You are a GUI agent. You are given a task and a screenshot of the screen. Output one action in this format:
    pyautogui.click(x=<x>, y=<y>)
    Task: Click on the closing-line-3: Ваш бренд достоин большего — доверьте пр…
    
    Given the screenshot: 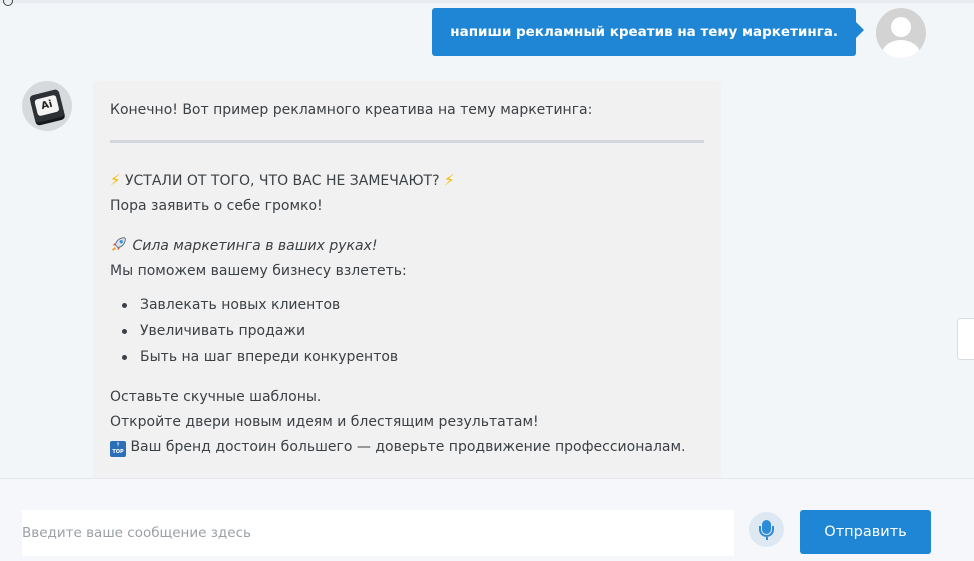 What is the action you would take?
    pyautogui.click(x=408, y=447)
    